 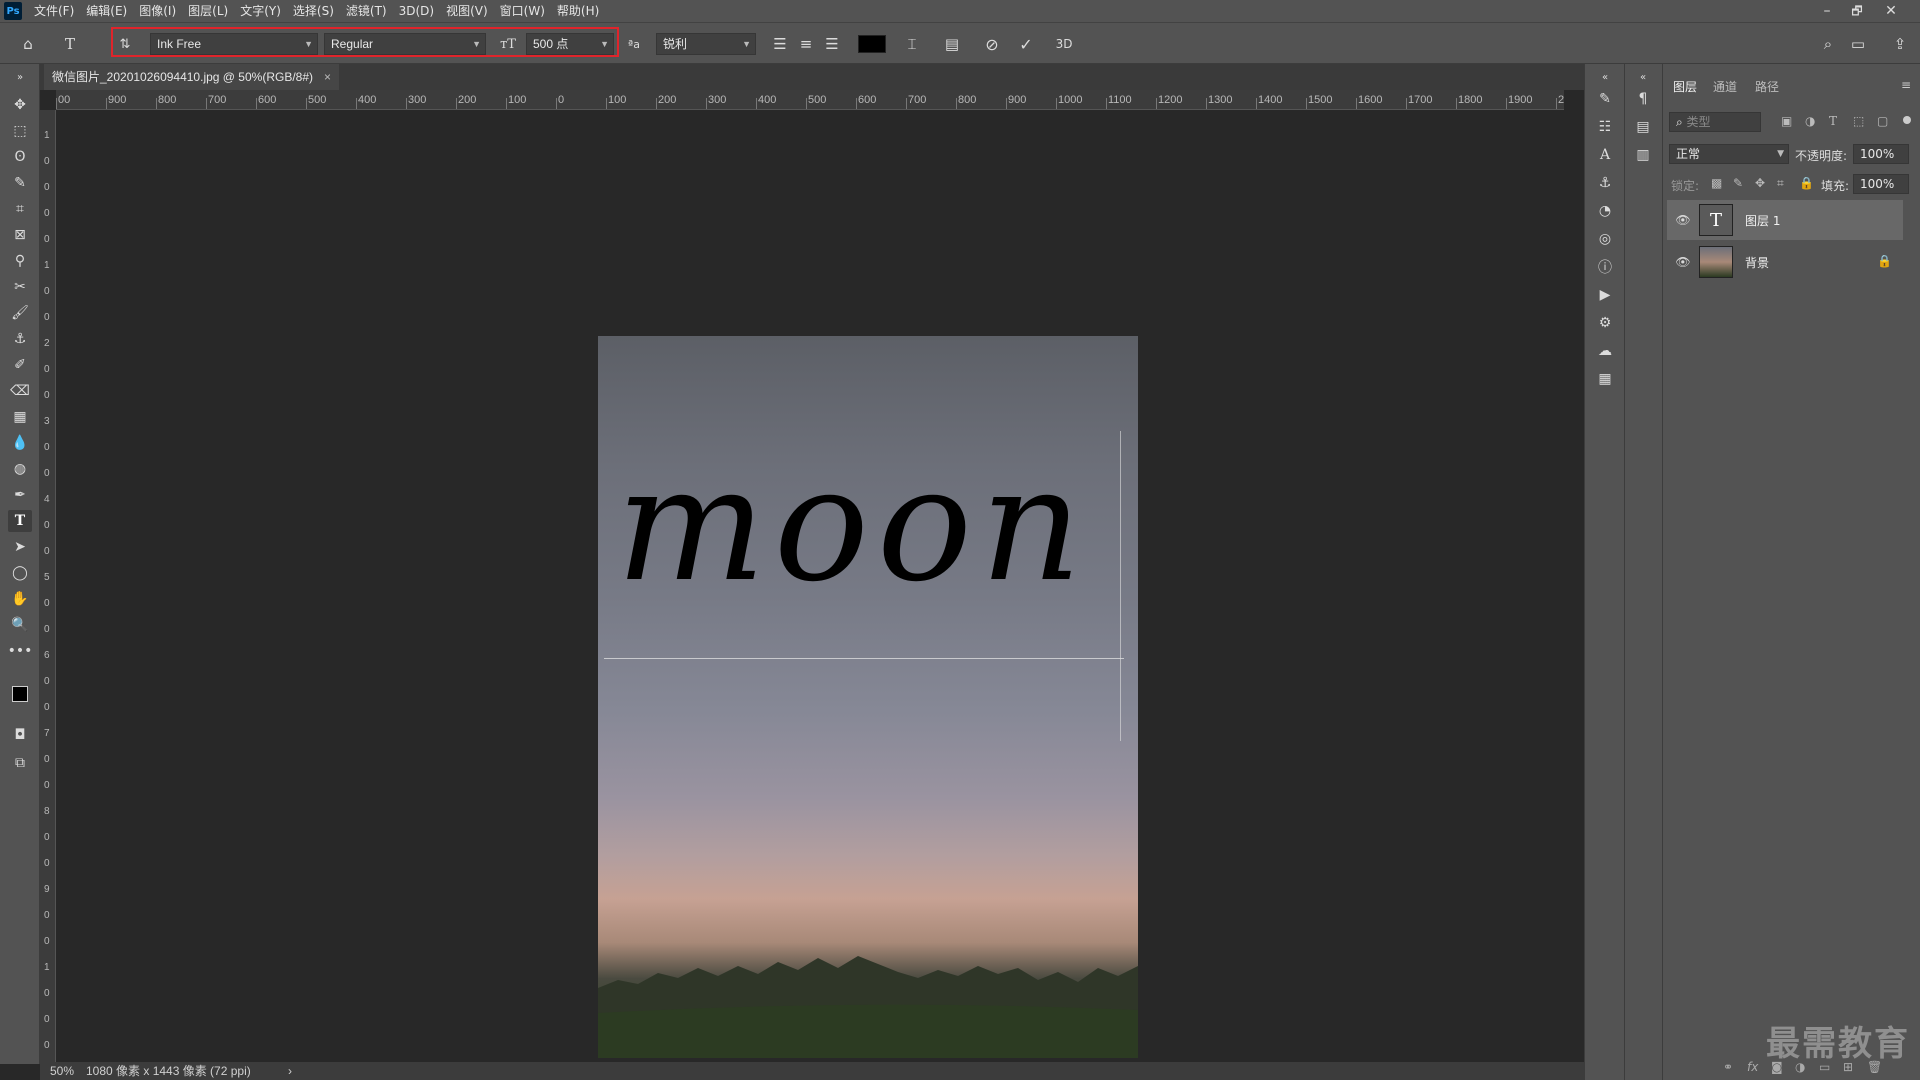 I want to click on filter-type-icon: T, so click(x=1833, y=121).